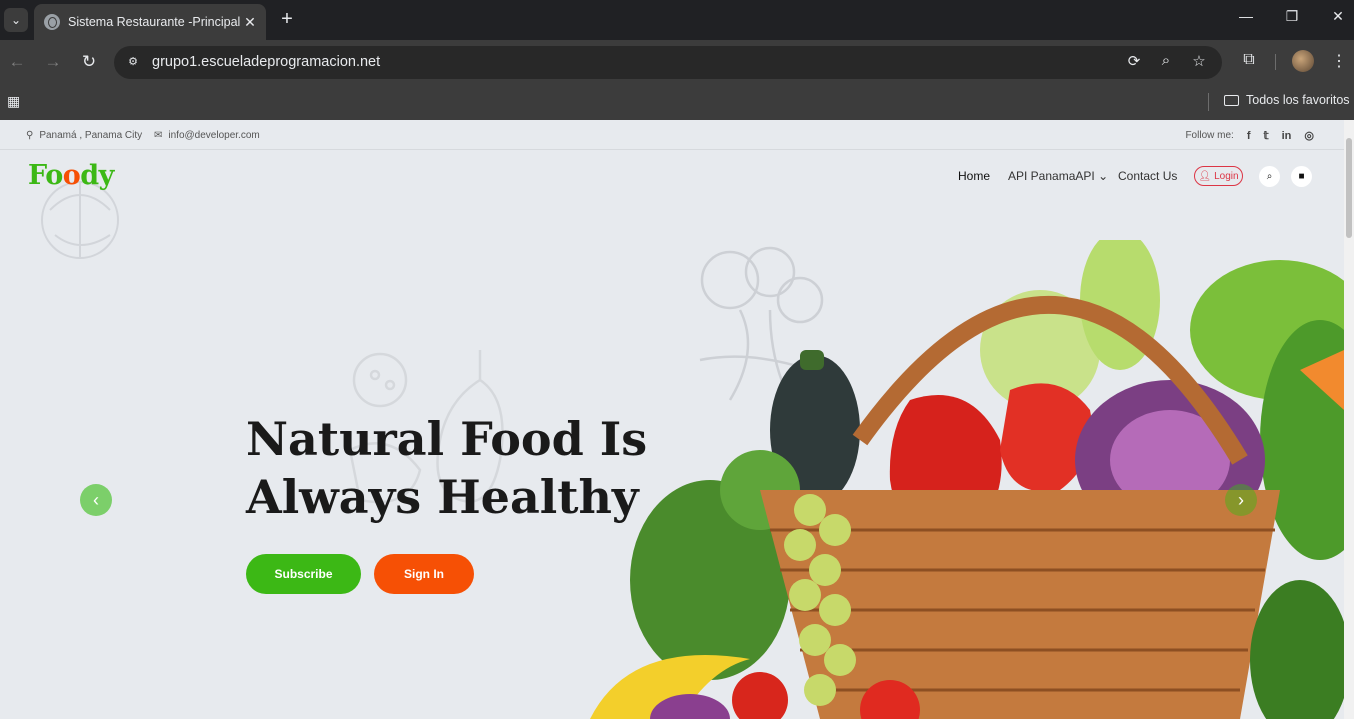  I want to click on globe-icon, so click(52, 22).